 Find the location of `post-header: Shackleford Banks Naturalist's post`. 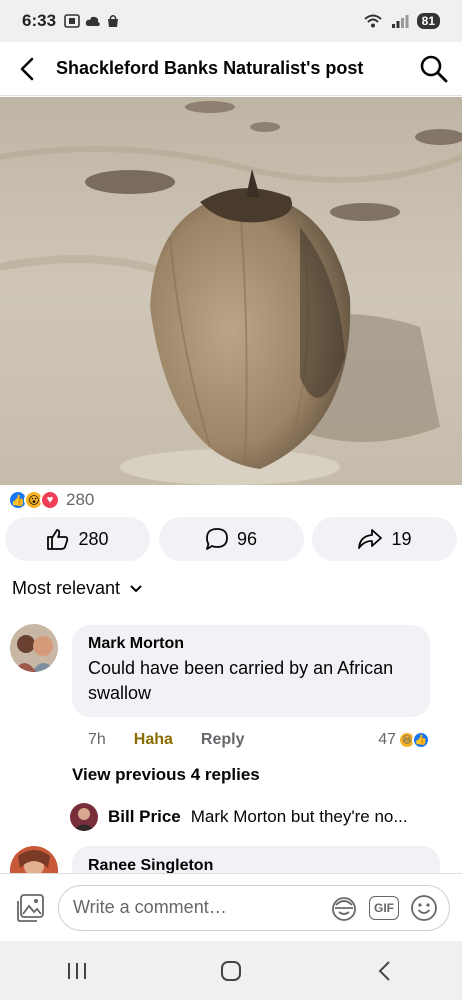

post-header: Shackleford Banks Naturalist's post is located at coordinates (231, 69).